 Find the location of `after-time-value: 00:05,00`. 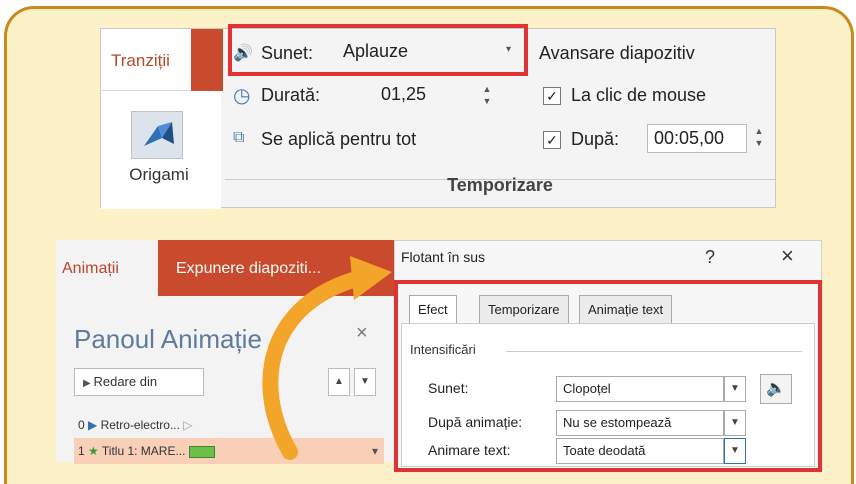

after-time-value: 00:05,00 is located at coordinates (689, 138).